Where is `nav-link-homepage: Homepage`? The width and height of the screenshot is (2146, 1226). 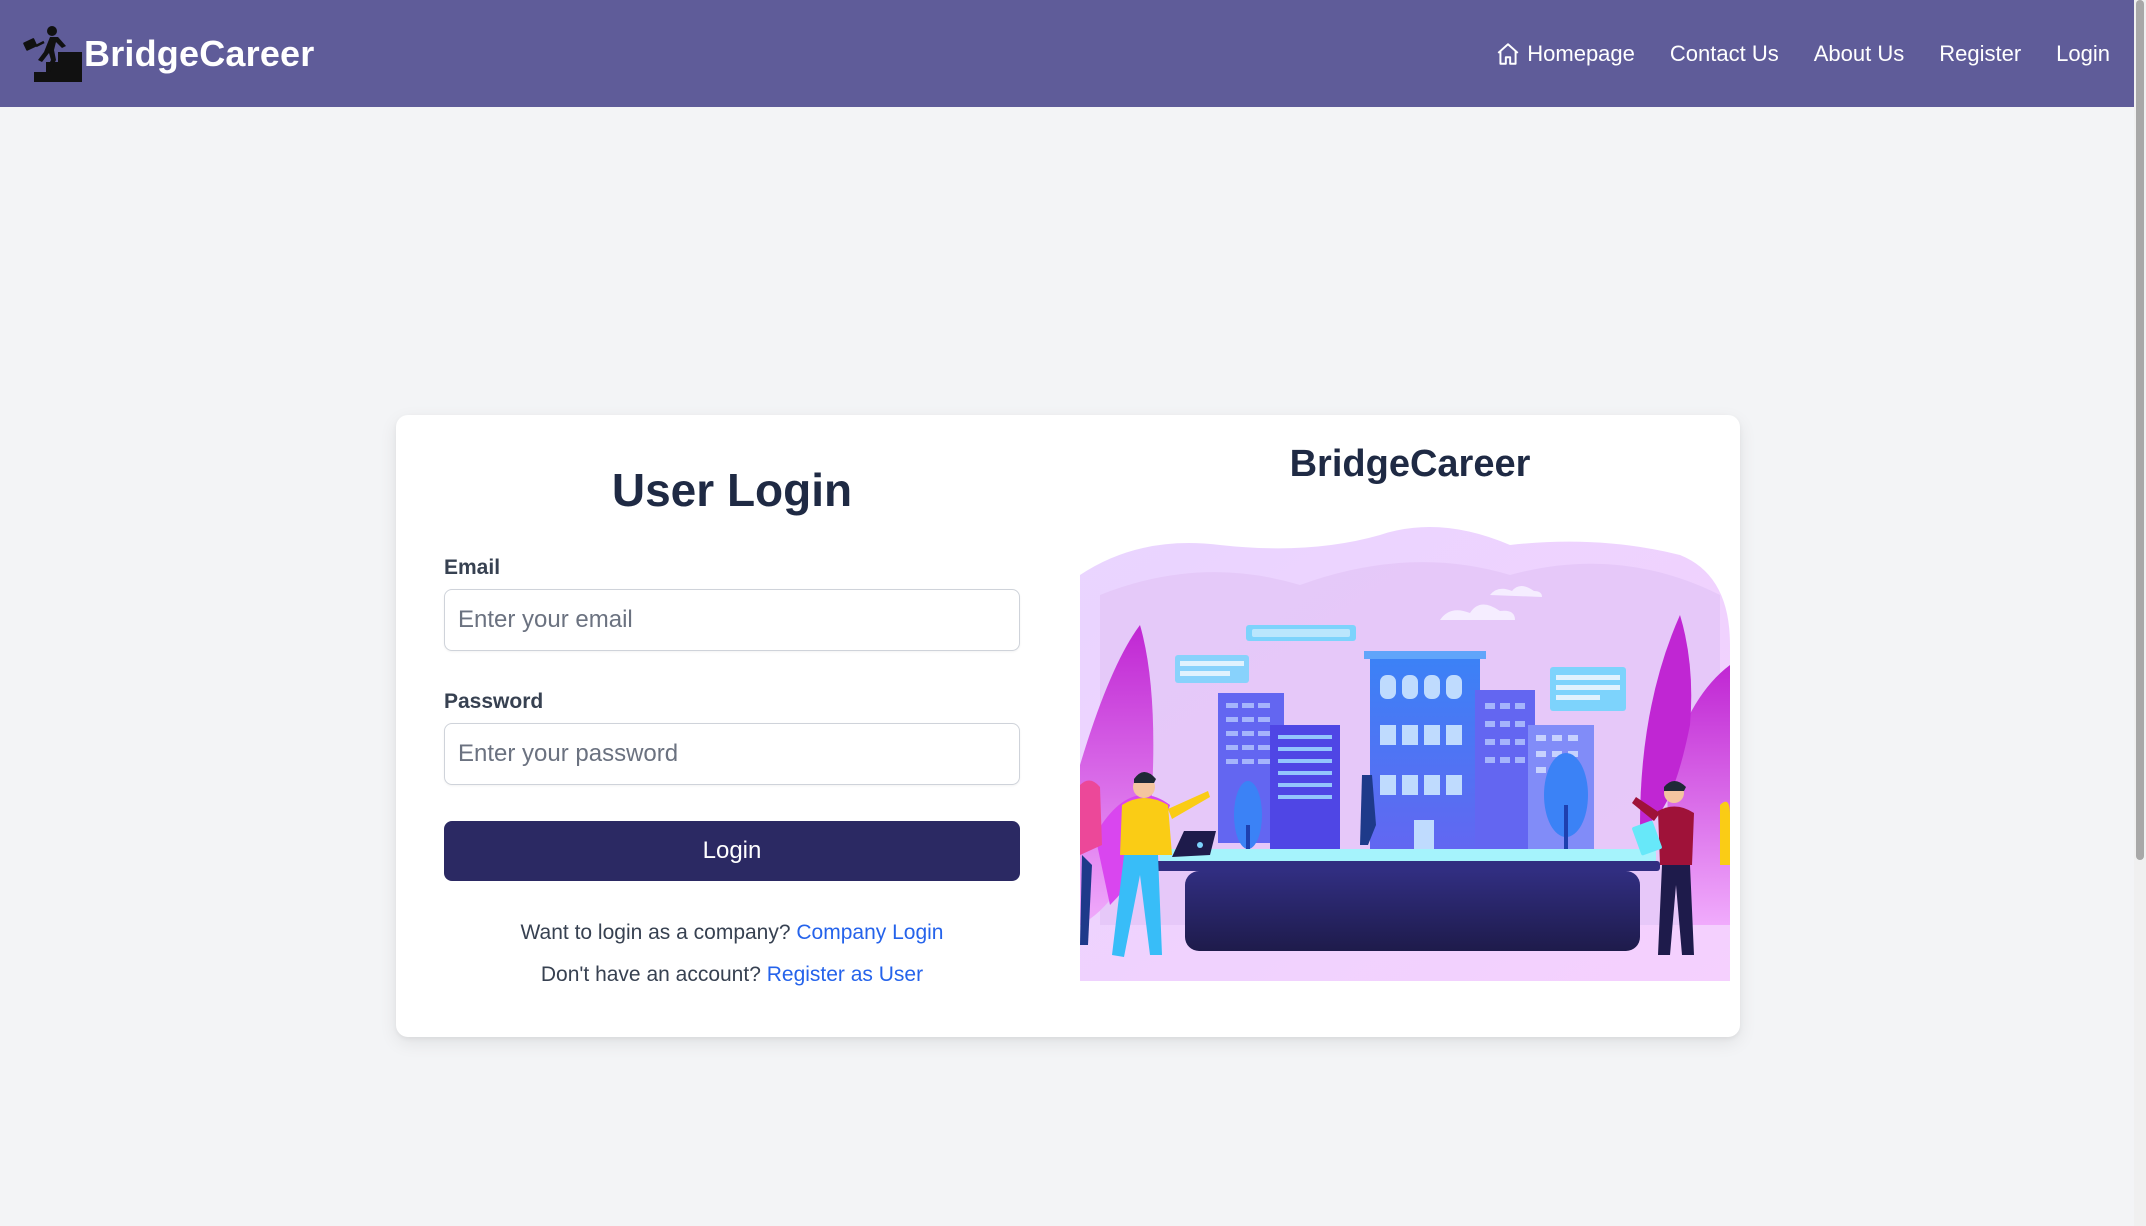 nav-link-homepage: Homepage is located at coordinates (1565, 54).